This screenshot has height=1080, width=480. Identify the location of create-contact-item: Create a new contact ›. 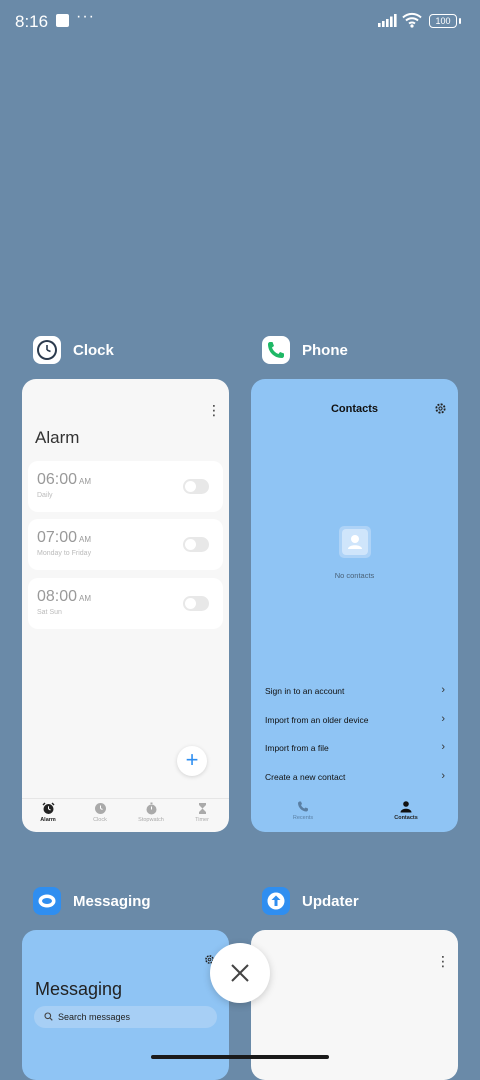
(355, 779).